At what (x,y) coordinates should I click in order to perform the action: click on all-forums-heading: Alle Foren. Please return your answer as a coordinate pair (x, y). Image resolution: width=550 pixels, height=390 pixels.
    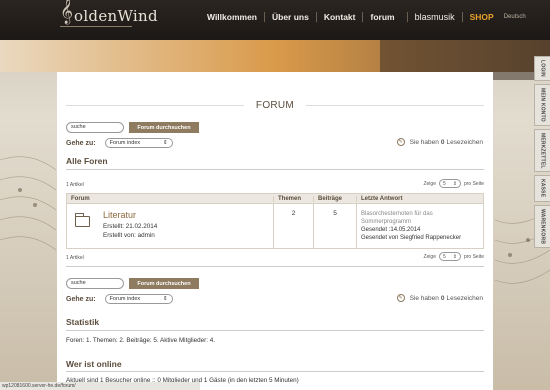
    Looking at the image, I should click on (87, 161).